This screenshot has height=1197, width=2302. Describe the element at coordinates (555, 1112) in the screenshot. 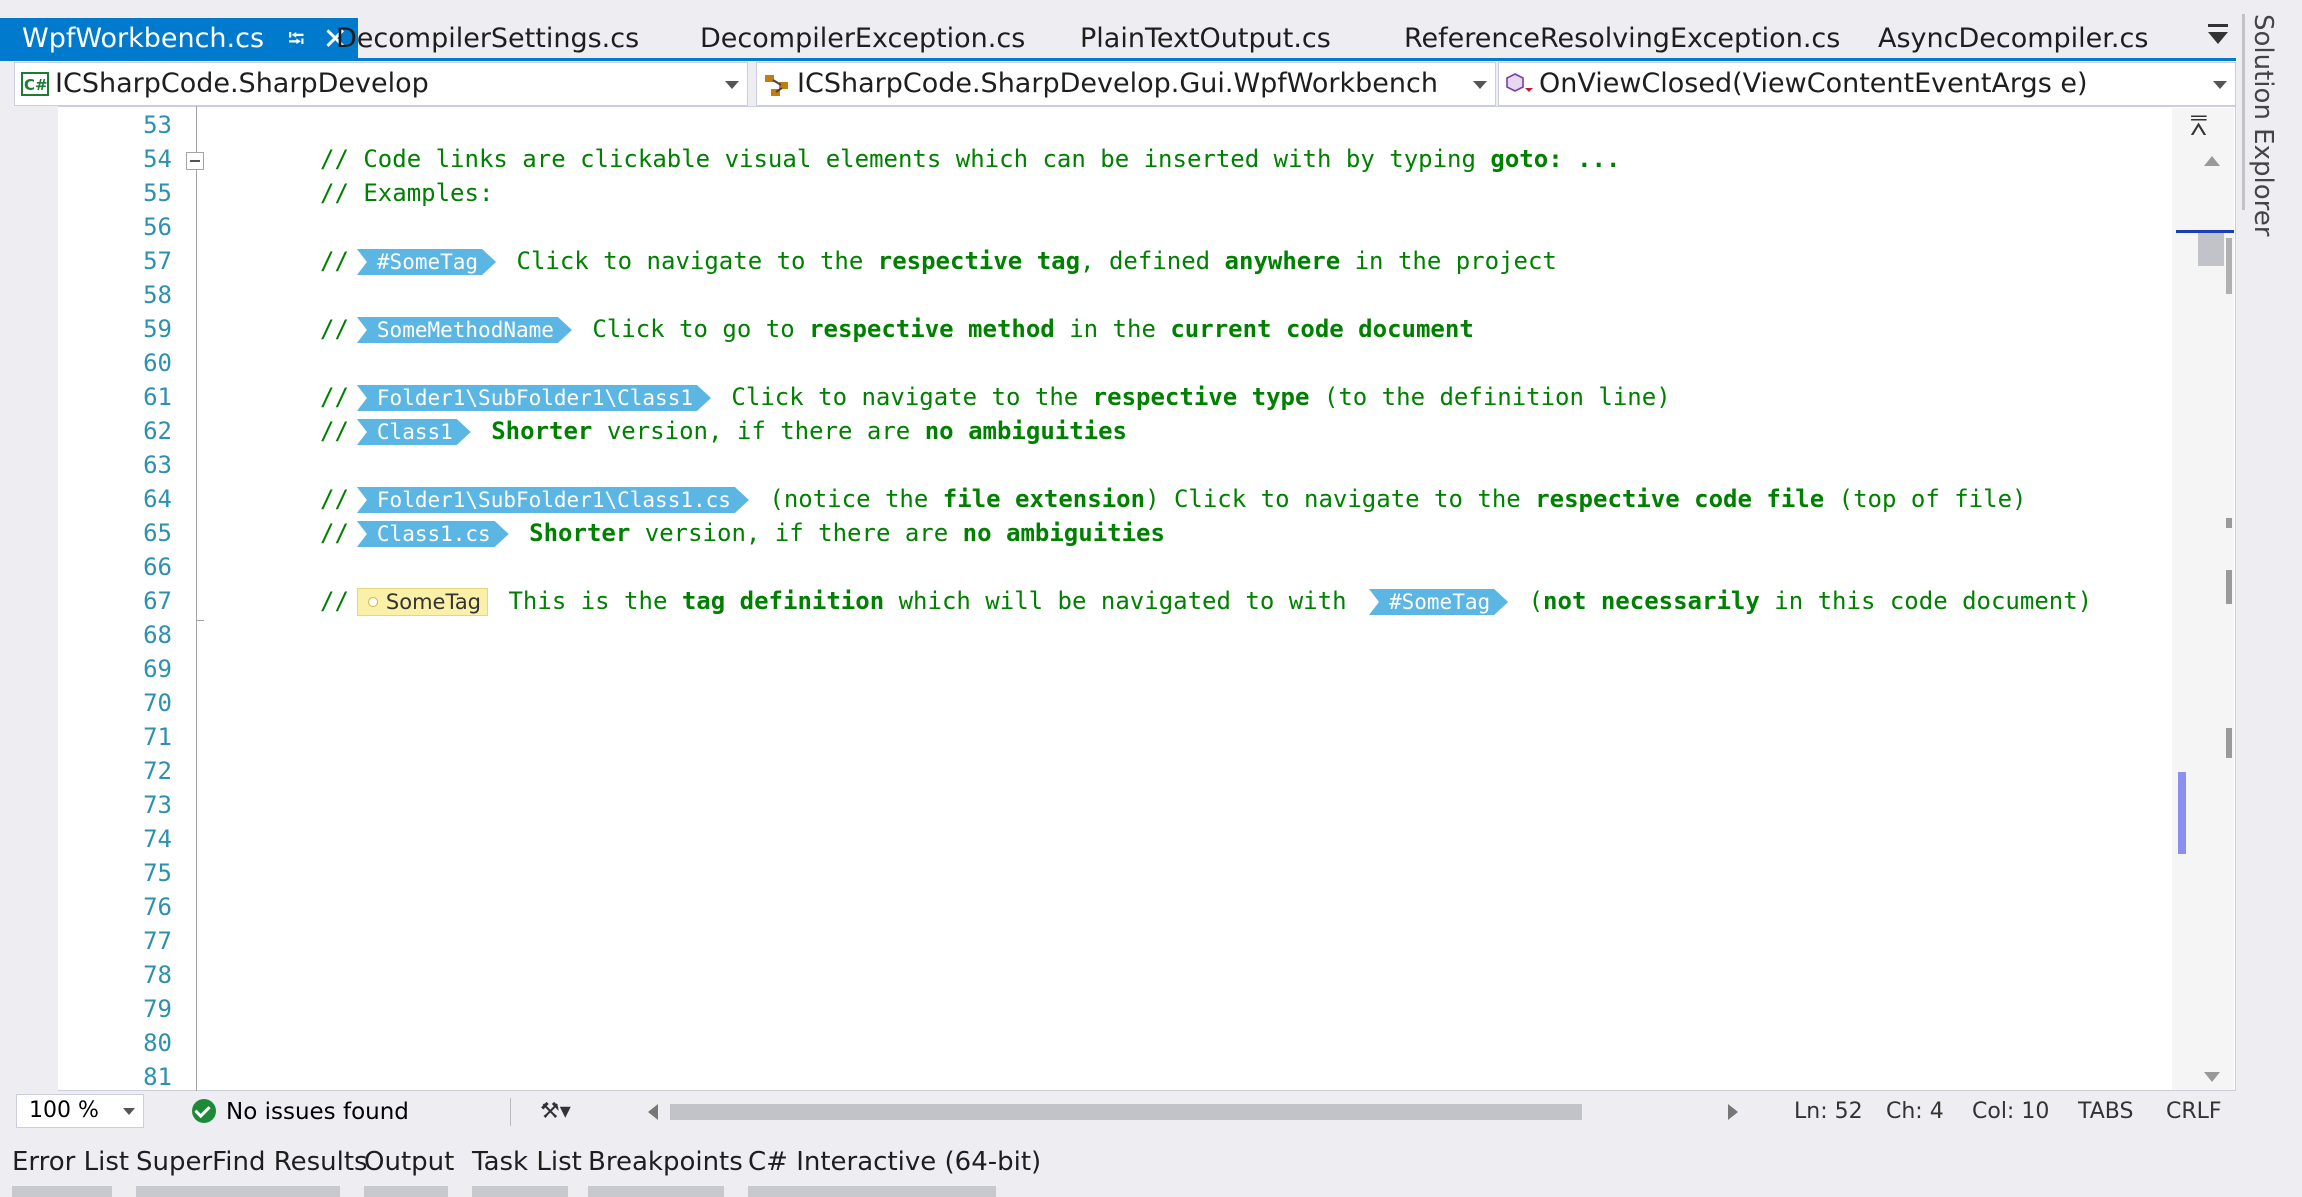

I see `brush-icon: ⚒▾` at that location.